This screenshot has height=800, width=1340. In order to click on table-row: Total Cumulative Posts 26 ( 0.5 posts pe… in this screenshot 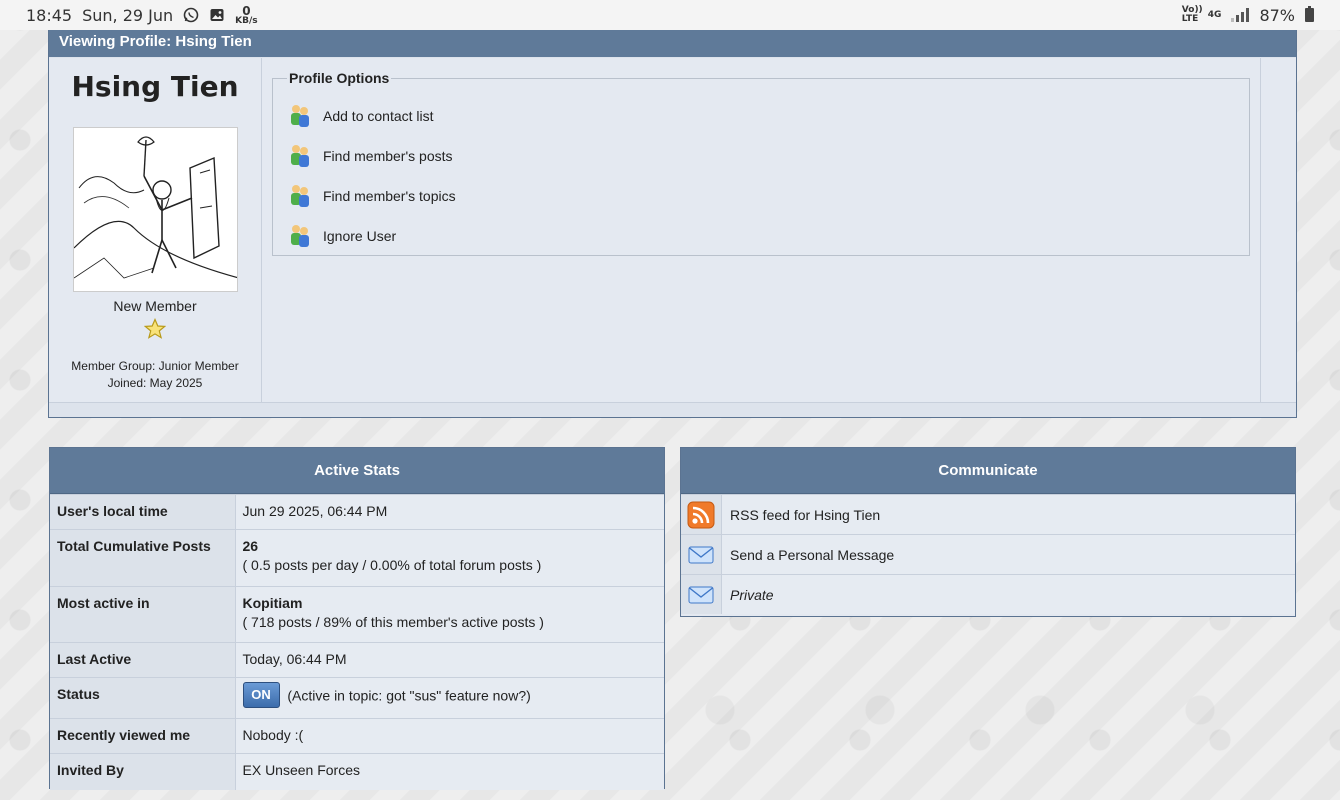, I will do `click(357, 558)`.